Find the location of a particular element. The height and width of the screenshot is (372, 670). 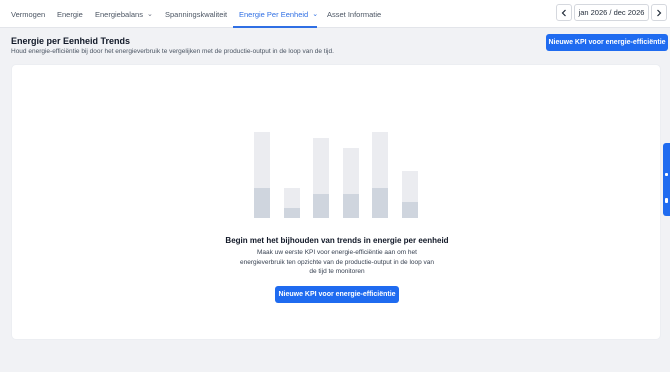

chevron-right-icon is located at coordinates (659, 12).